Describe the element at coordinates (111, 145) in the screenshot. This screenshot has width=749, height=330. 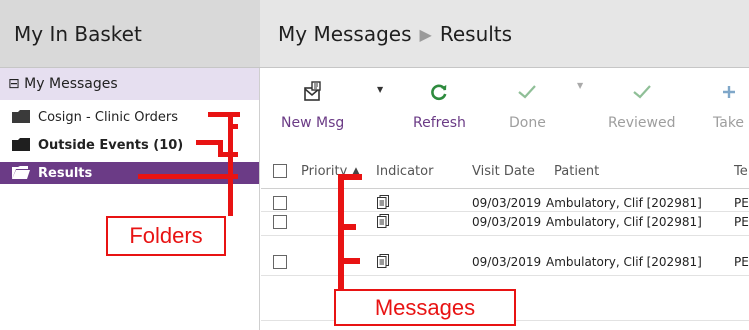
I see `folder-label: Outside Events (10)` at that location.